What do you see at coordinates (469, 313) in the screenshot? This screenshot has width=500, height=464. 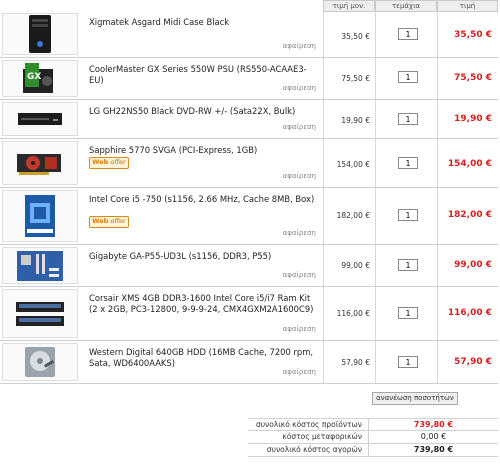 I see `line-total: 116,00 €` at bounding box center [469, 313].